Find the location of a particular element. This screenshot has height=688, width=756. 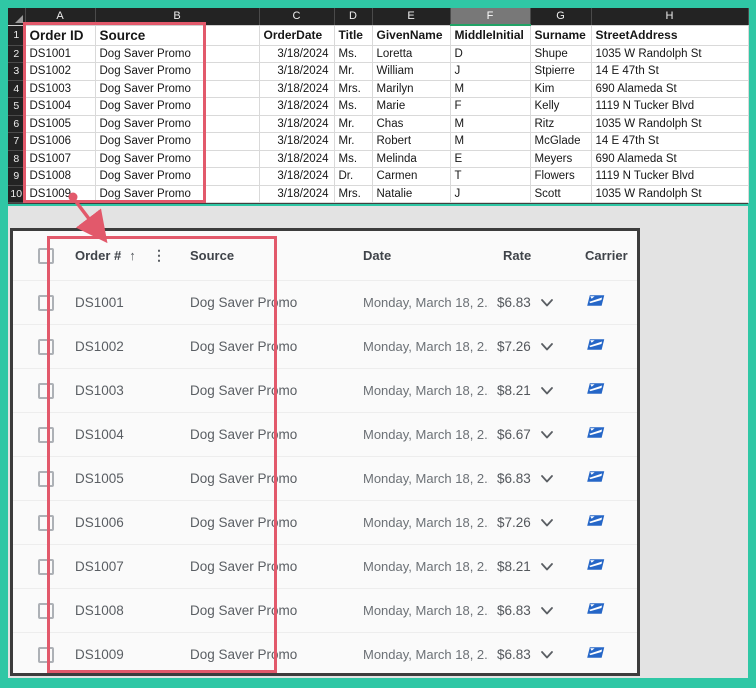

excel-cell-surname: Meyers is located at coordinates (560, 158).